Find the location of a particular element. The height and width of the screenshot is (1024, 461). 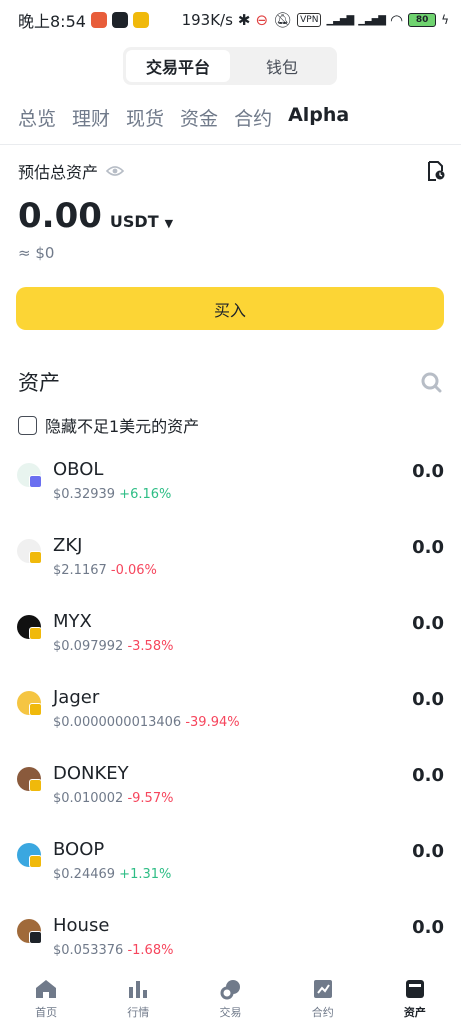

asset-tabs: 总览 理财 现货 资金 合约 Alpha is located at coordinates (183, 117).